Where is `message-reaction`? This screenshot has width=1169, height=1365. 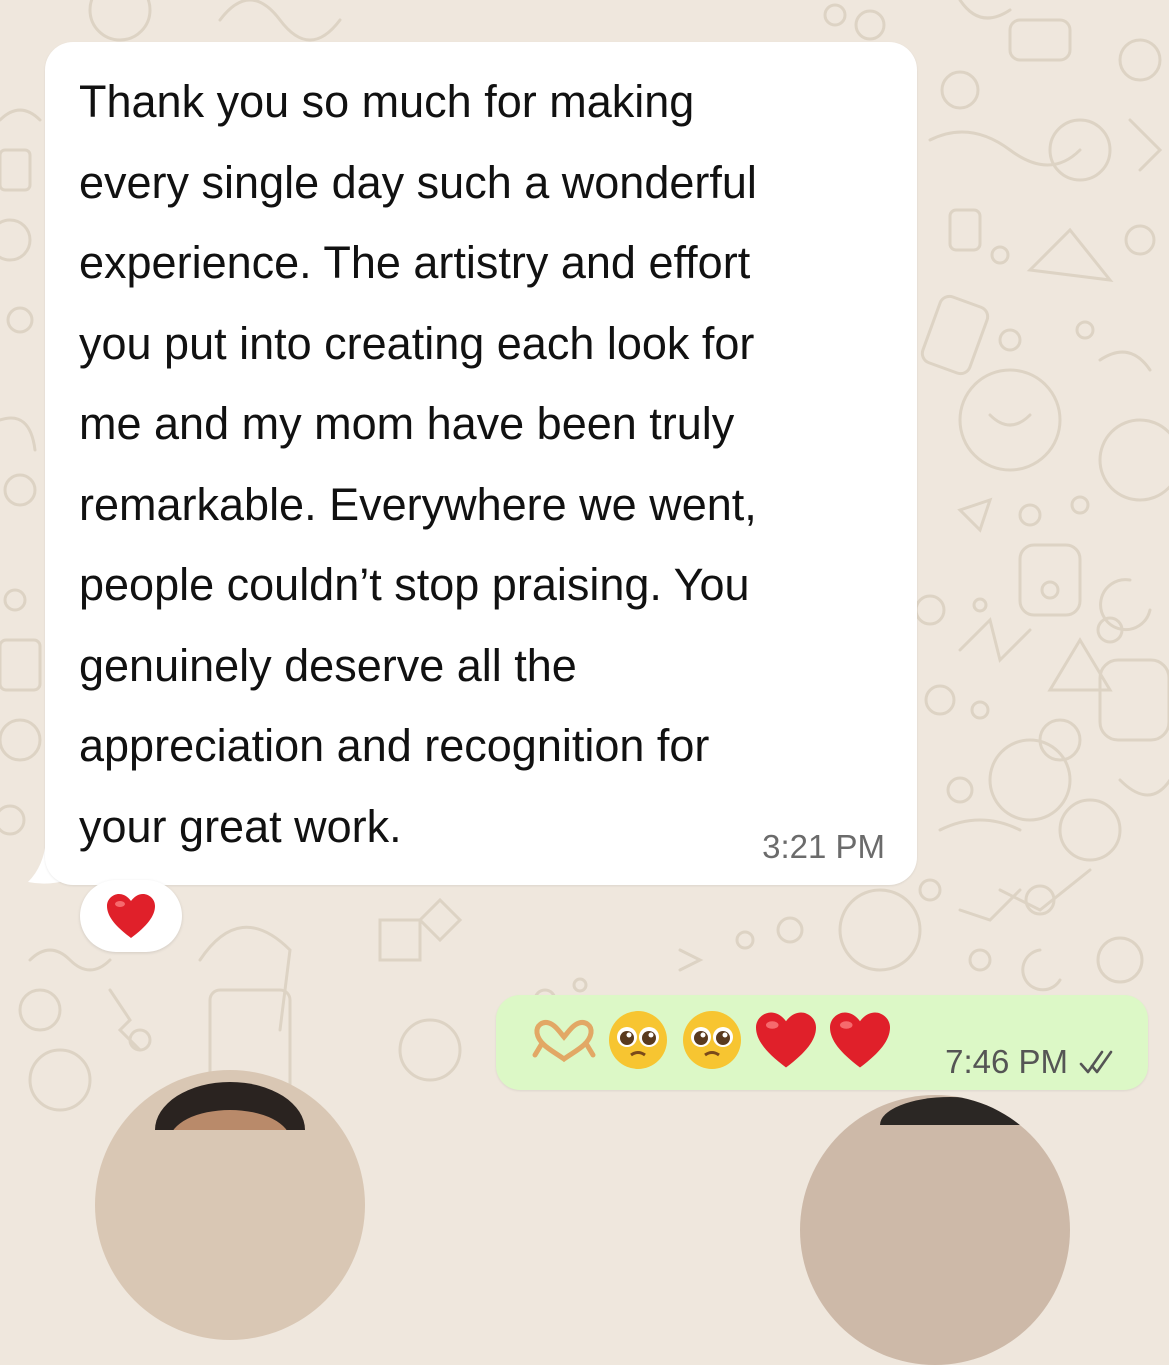
message-reaction is located at coordinates (131, 916).